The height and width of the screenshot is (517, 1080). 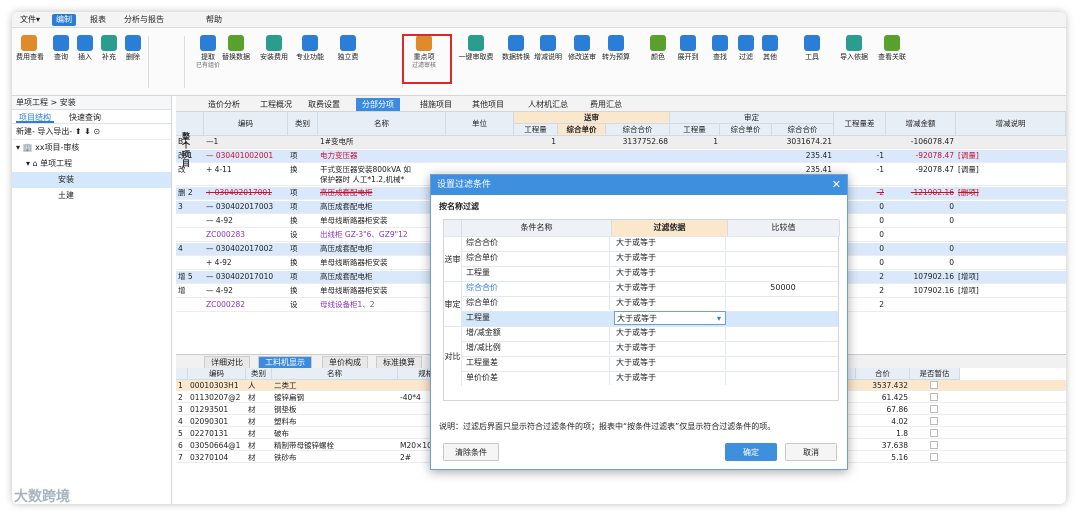 What do you see at coordinates (274, 62) in the screenshot?
I see `ribbon-button-7: 安装费用` at bounding box center [274, 62].